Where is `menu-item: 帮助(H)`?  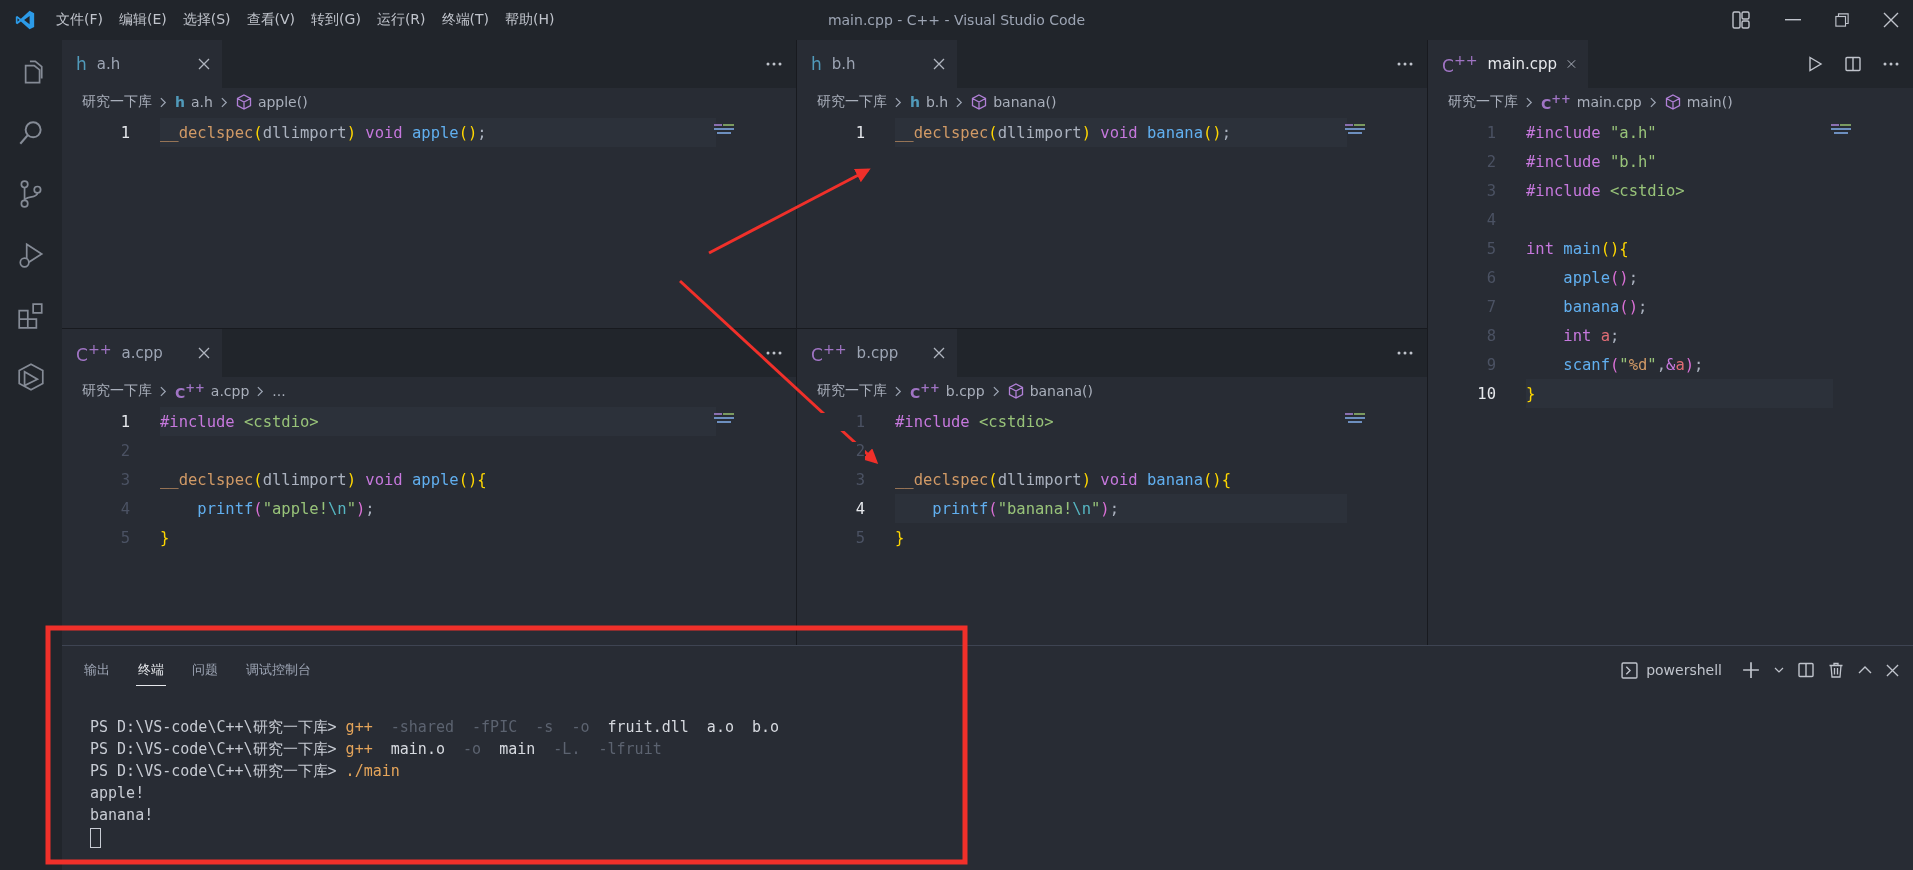
menu-item: 帮助(H) is located at coordinates (530, 20).